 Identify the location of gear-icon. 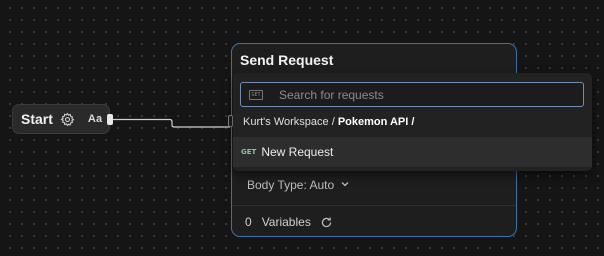
(67, 119).